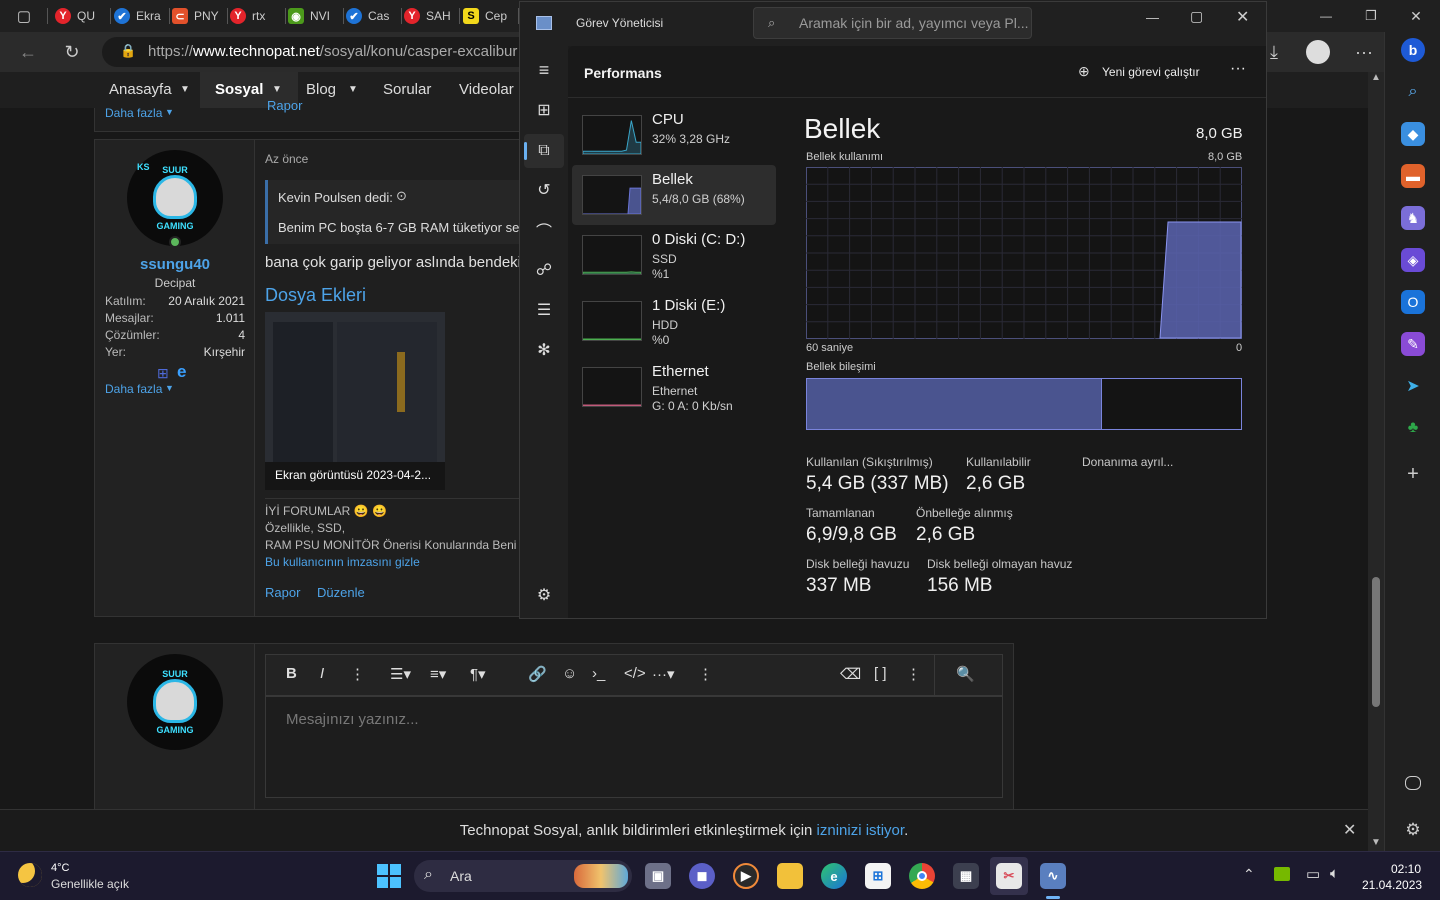 Image resolution: width=1440 pixels, height=900 pixels. Describe the element at coordinates (544, 110) in the screenshot. I see `processes-icon: ⊞` at that location.